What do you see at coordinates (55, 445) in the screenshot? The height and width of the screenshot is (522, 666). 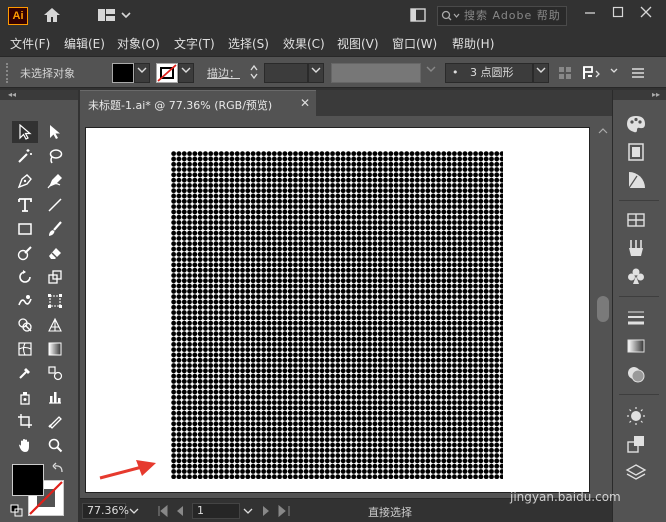 I see `zoom-tool-icon` at bounding box center [55, 445].